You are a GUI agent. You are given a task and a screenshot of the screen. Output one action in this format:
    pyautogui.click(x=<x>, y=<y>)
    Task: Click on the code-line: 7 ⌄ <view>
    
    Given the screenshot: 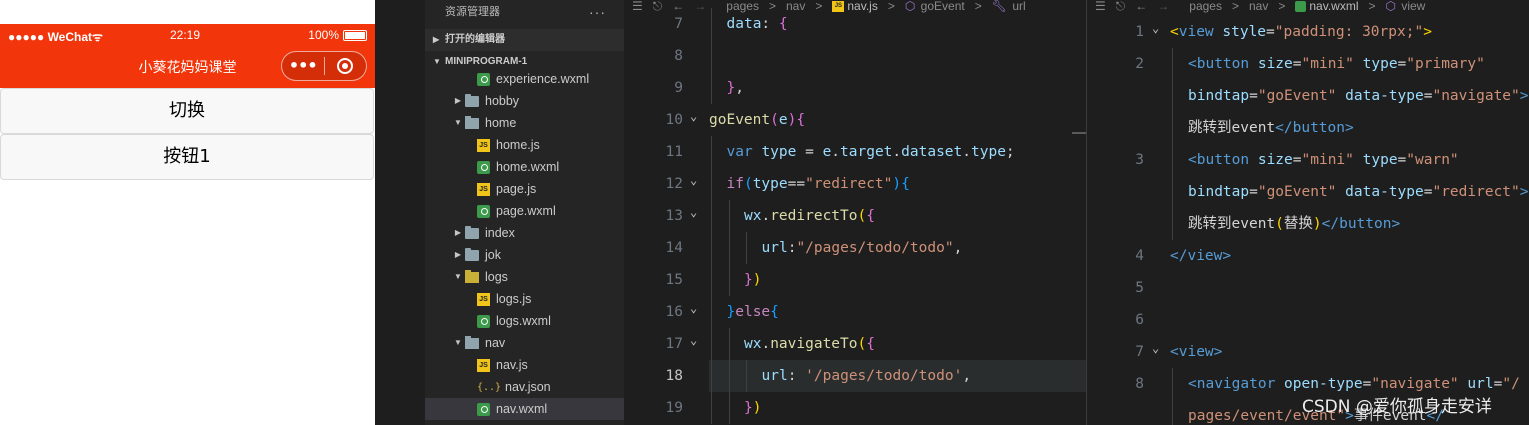 What is the action you would take?
    pyautogui.click(x=1308, y=352)
    